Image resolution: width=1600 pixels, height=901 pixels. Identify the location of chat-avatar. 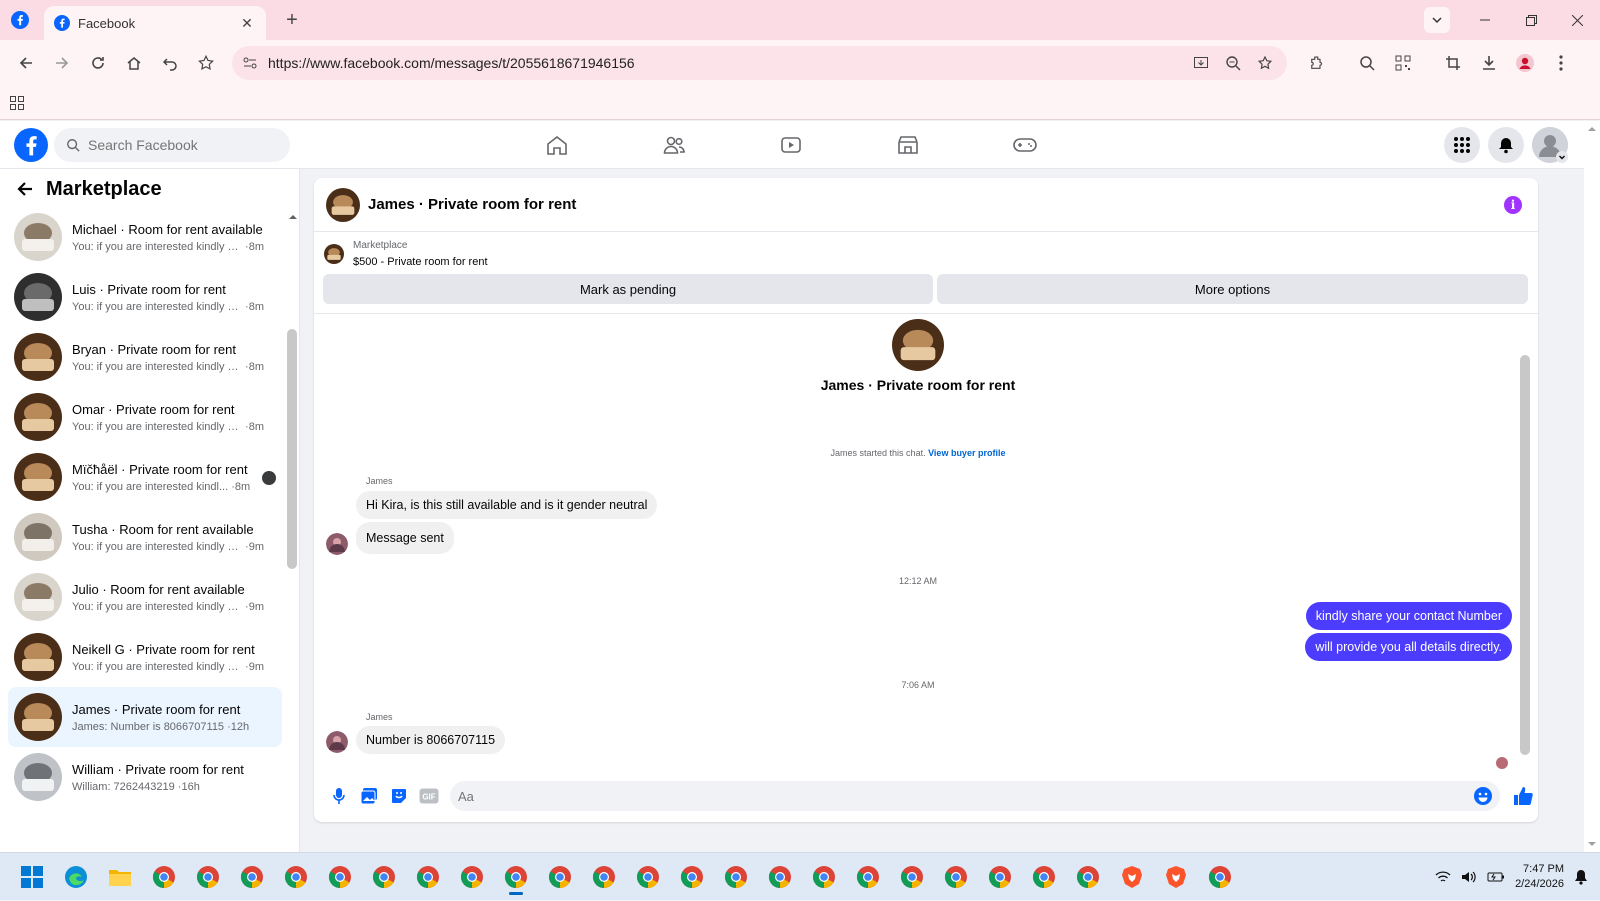
(343, 204).